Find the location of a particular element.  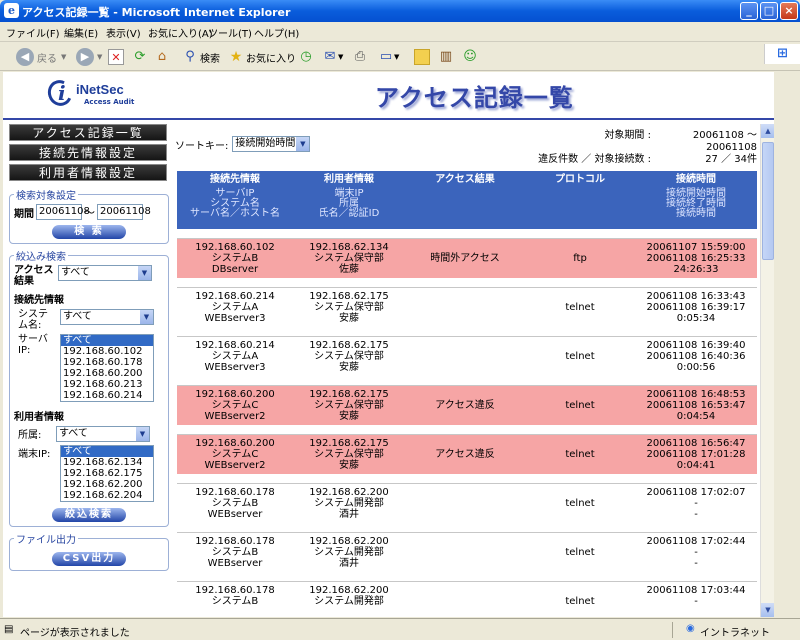

menu-edit: 編集(E) is located at coordinates (81, 32).